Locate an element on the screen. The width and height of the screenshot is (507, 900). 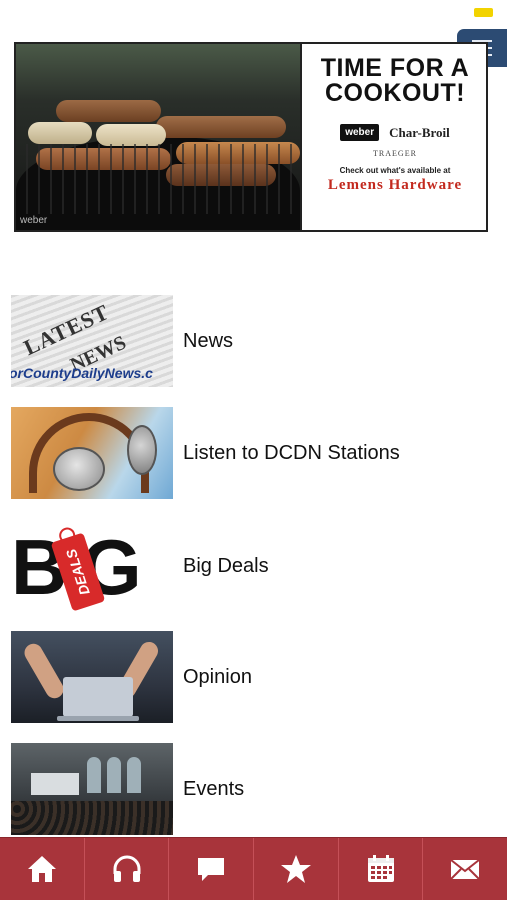
photo-caption: weber is located at coordinates (34, 220).